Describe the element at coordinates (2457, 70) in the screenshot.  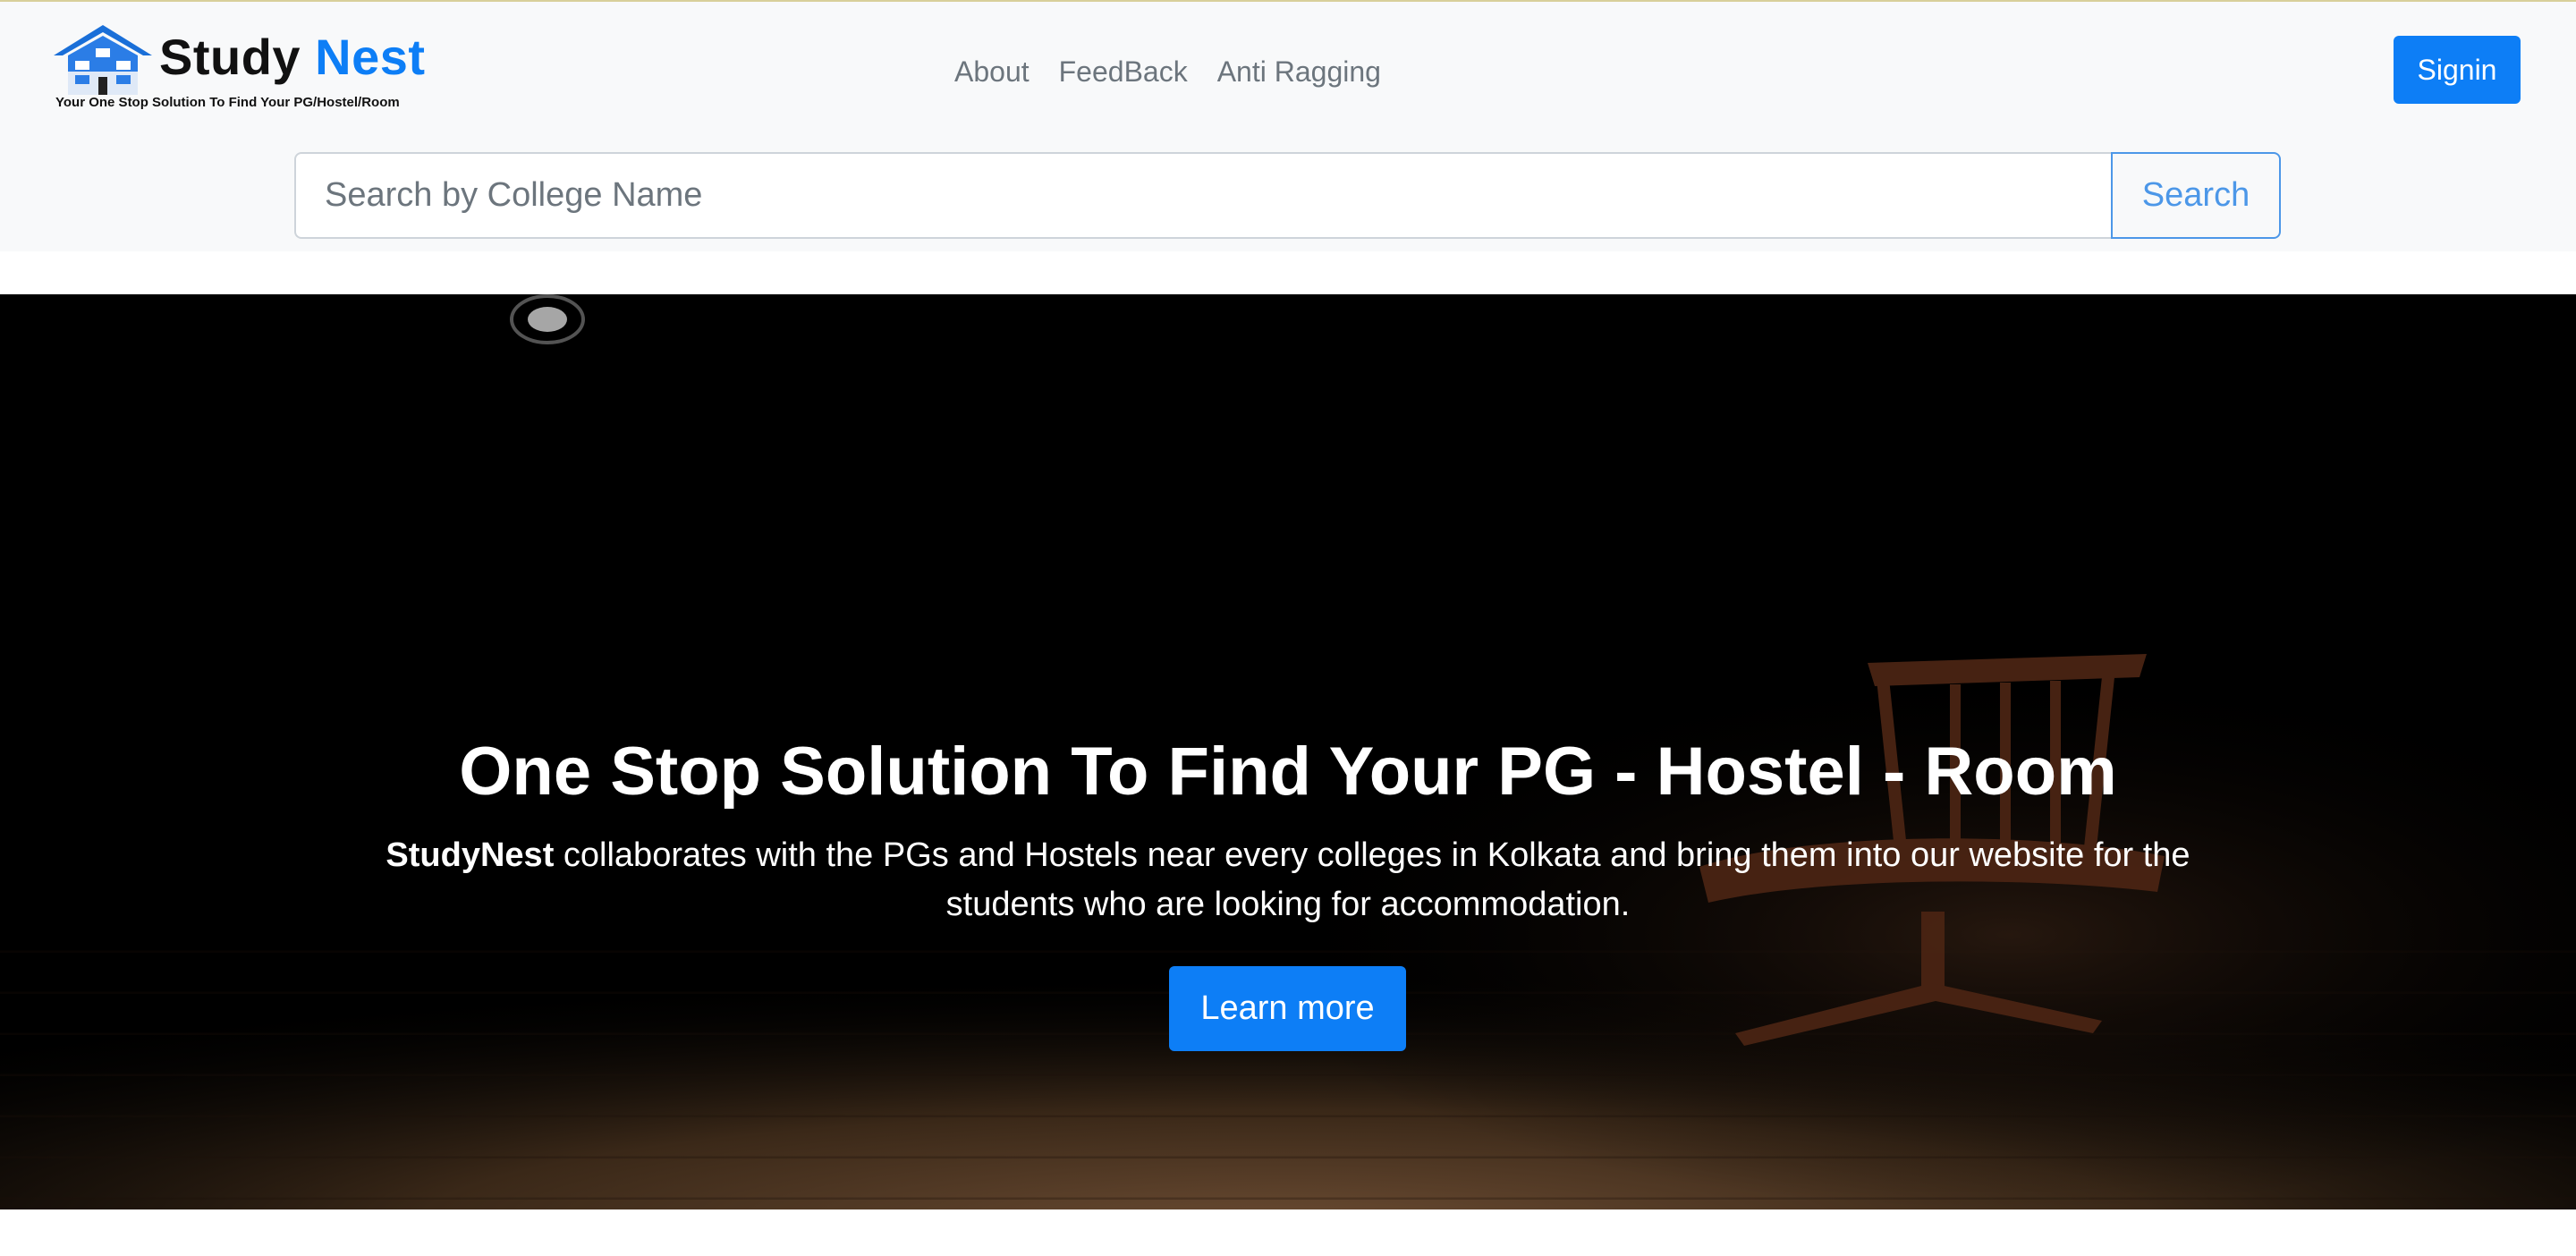
I see `signin-button: Signin` at that location.